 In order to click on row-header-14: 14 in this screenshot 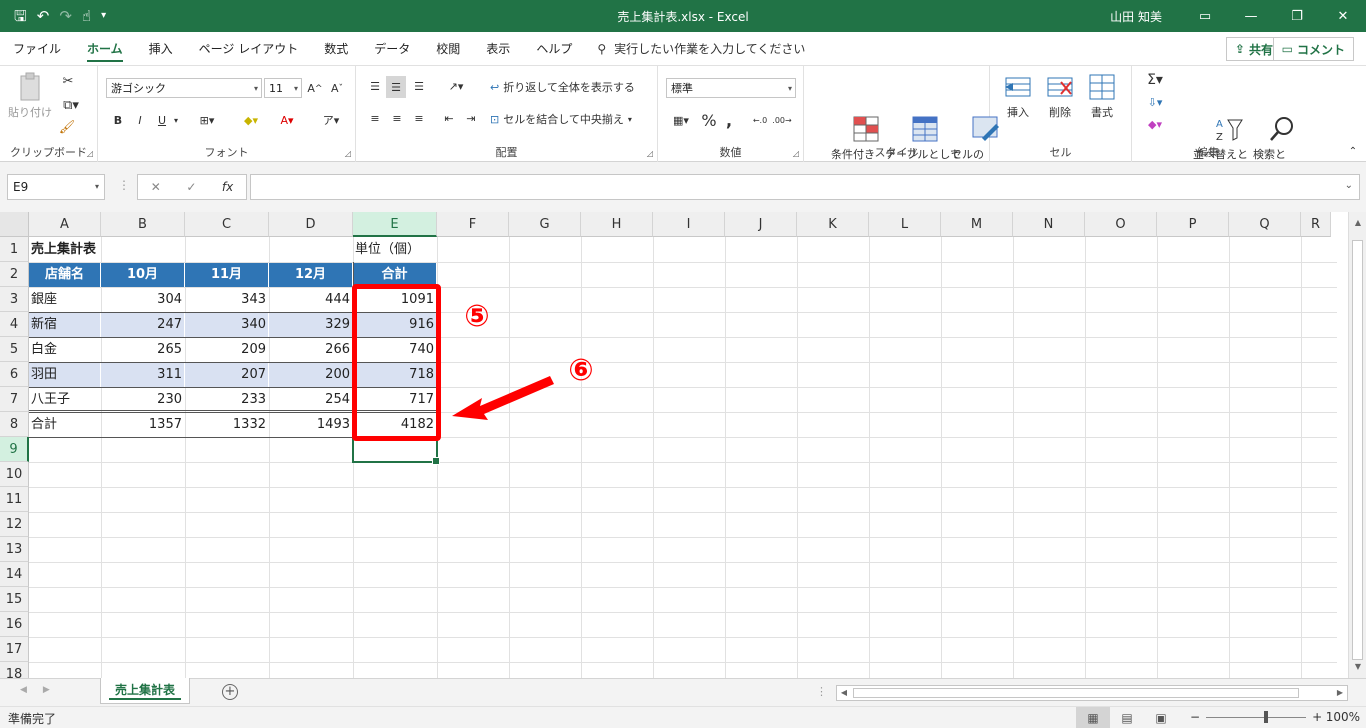, I will do `click(14, 574)`.